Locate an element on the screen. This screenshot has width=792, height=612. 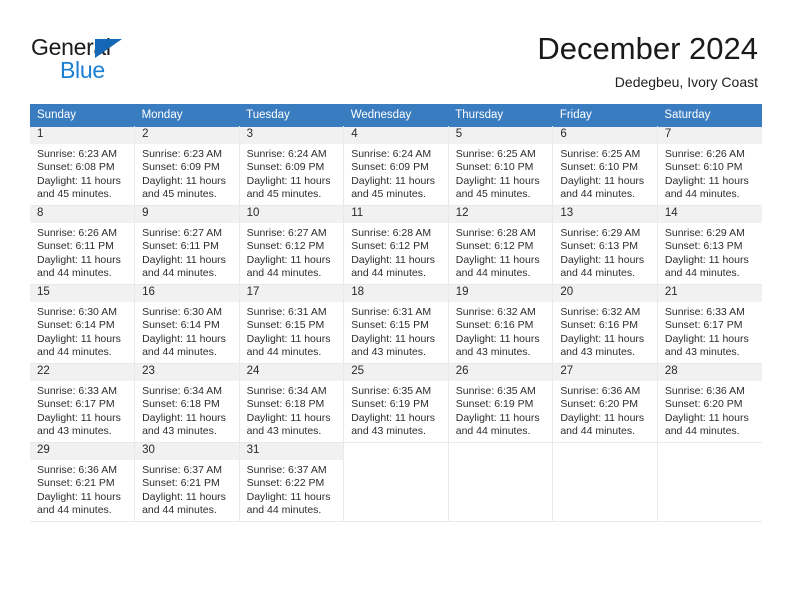
day-sunrise-text: Sunrise: 6:33 AM is located at coordinates (77, 391).